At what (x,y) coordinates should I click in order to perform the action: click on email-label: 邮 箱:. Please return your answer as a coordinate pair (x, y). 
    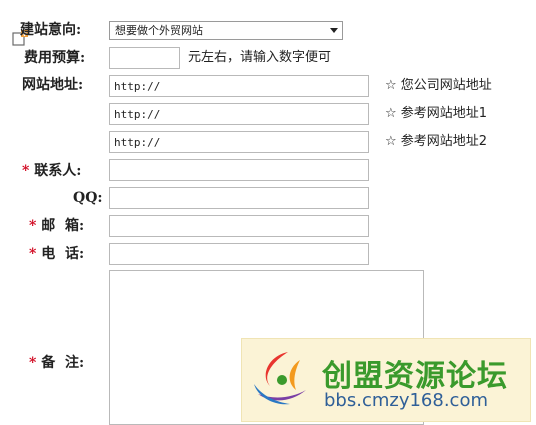
    Looking at the image, I should click on (63, 226).